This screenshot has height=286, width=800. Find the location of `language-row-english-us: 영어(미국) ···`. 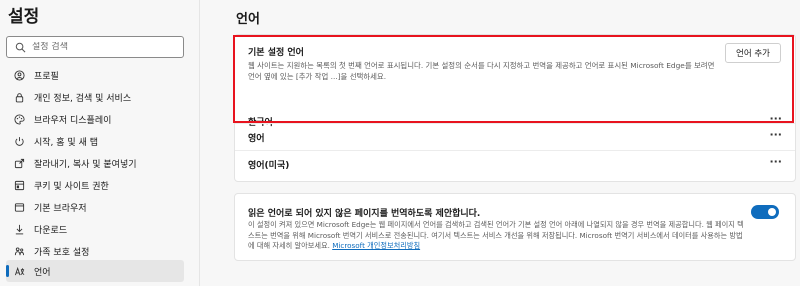

language-row-english-us: 영어(미국) ··· is located at coordinates (515, 164).